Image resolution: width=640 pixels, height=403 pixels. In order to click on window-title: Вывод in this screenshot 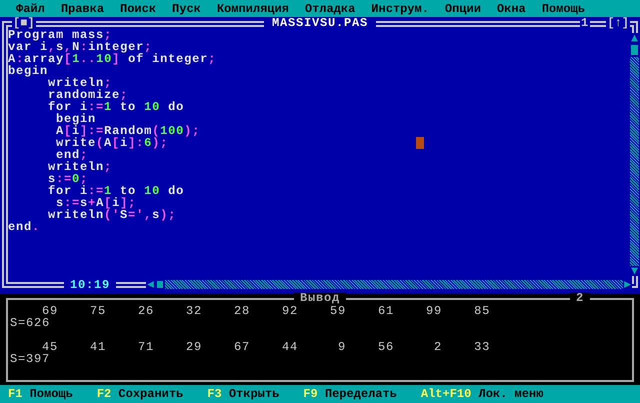, I will do `click(320, 298)`.